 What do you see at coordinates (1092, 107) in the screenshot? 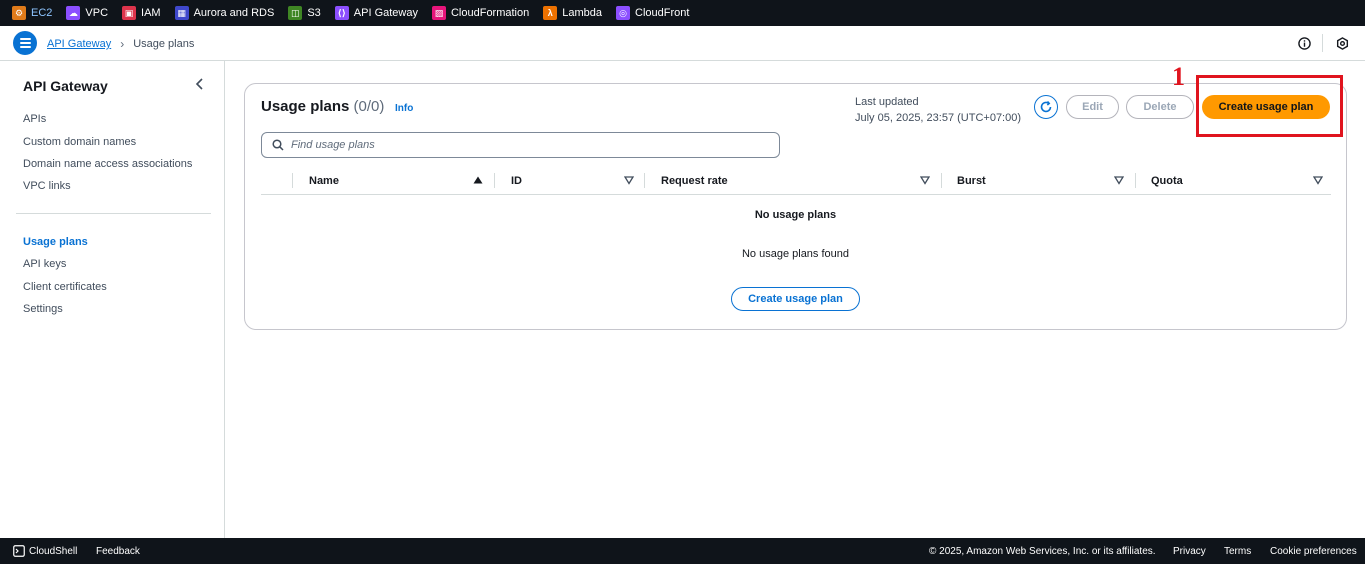
I see `edit-button: Edit` at bounding box center [1092, 107].